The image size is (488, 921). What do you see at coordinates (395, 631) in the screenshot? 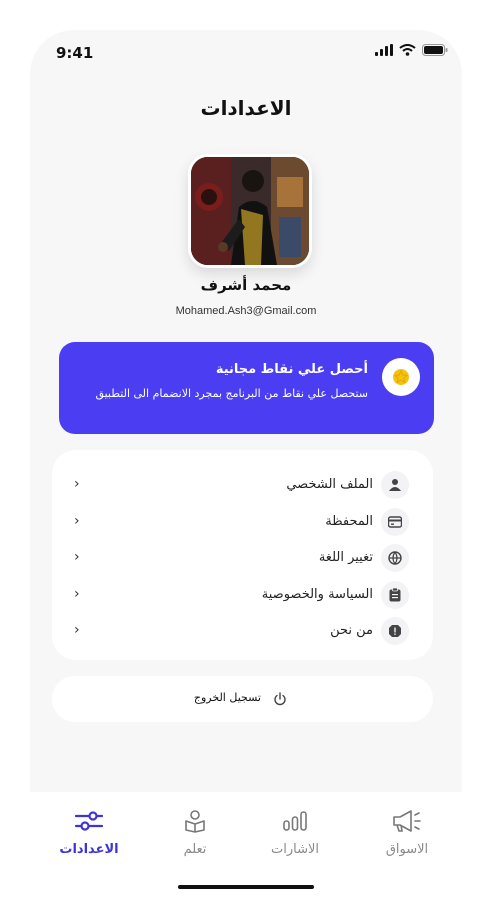
I see `info-shield-icon` at bounding box center [395, 631].